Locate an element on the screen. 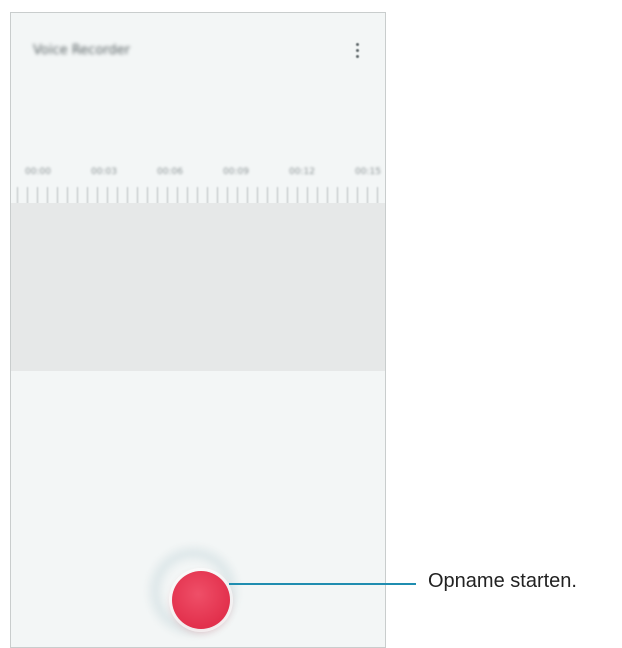 The width and height of the screenshot is (622, 648). timeline-label: 00:15 is located at coordinates (368, 172).